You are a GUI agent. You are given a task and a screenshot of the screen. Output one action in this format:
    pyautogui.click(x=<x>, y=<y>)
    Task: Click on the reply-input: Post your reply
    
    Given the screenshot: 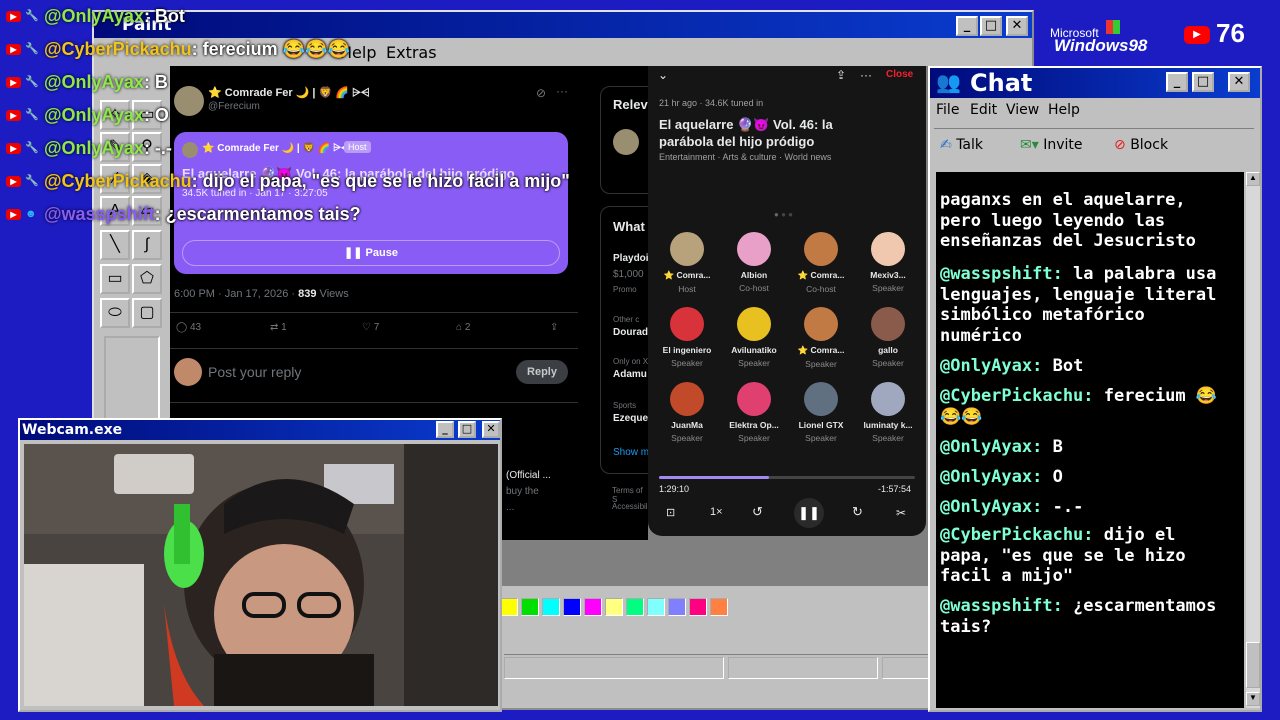 What is the action you would take?
    pyautogui.click(x=254, y=372)
    